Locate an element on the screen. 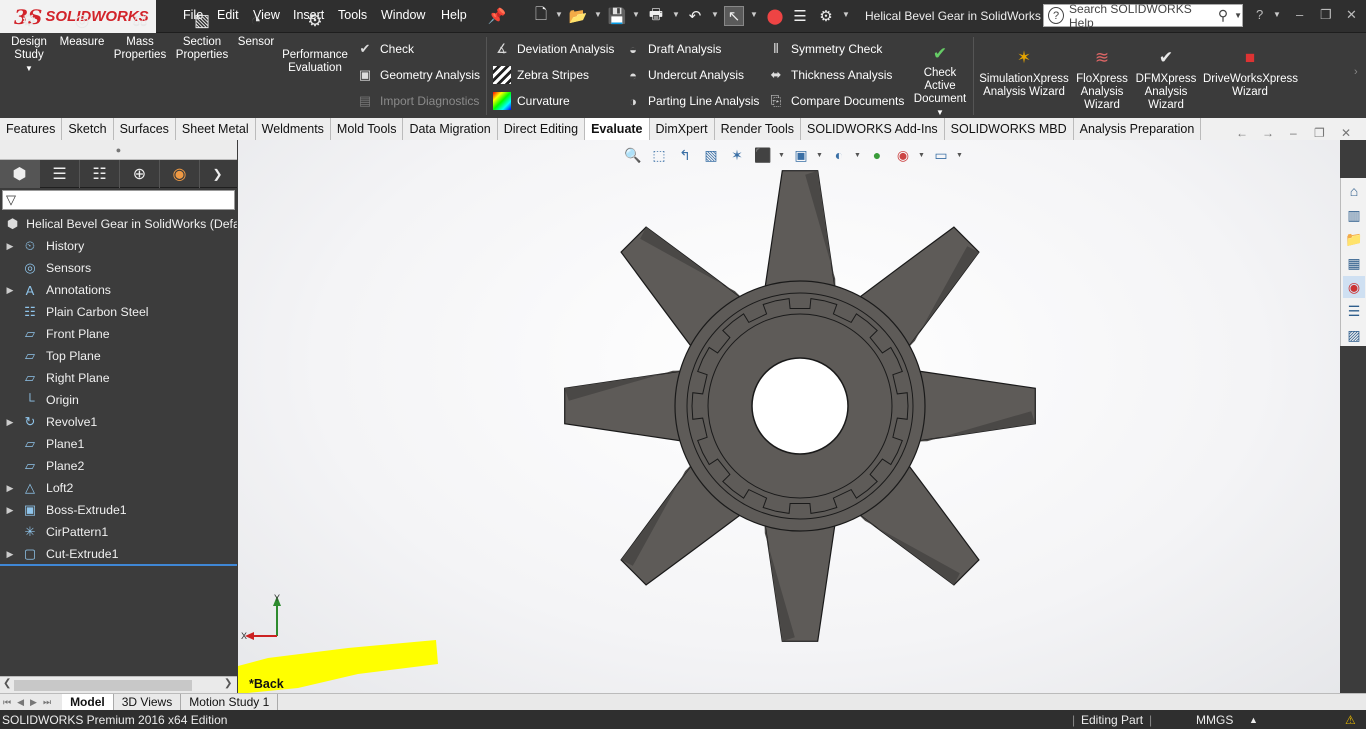  prev-tab-icon: ◀ is located at coordinates (20, 702).